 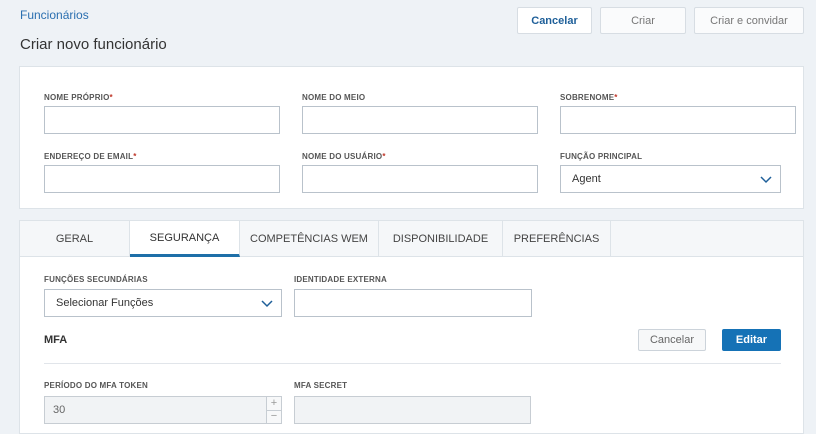 What do you see at coordinates (441, 239) in the screenshot?
I see `tab-availability: DISPONIBILIDADE` at bounding box center [441, 239].